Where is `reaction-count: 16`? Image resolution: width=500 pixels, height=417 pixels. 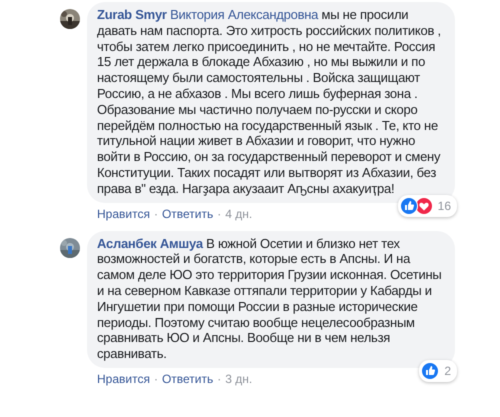 reaction-count: 16 is located at coordinates (444, 205).